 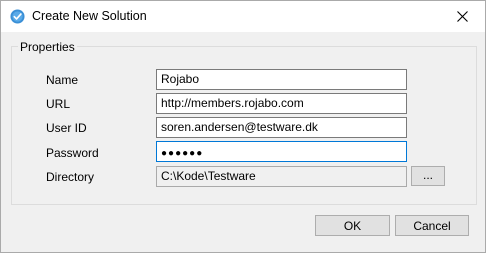 What do you see at coordinates (58, 104) in the screenshot?
I see `url-label: URL` at bounding box center [58, 104].